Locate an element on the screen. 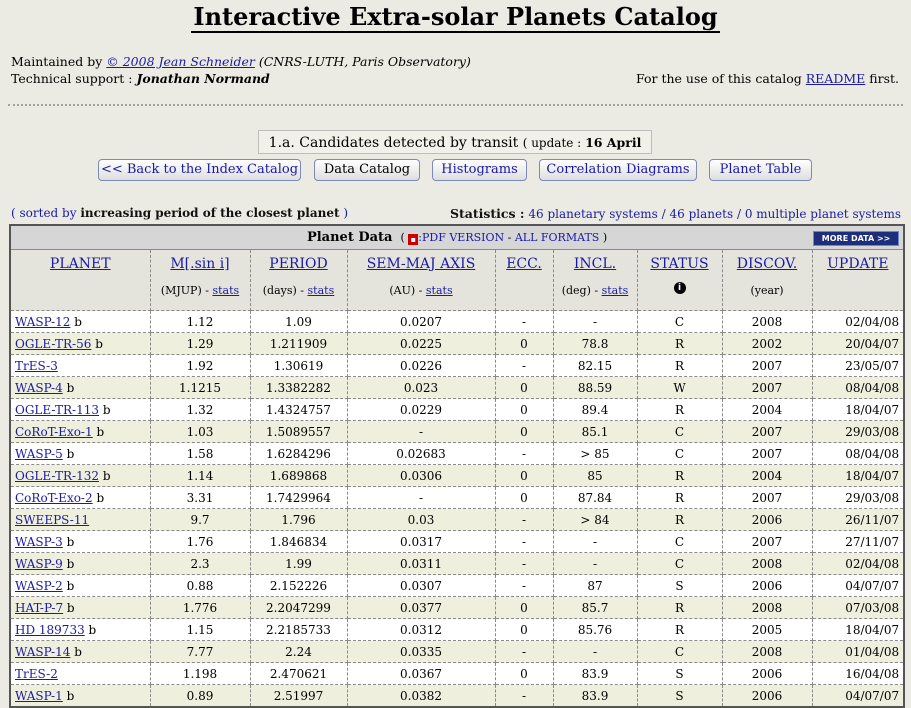 The height and width of the screenshot is (708, 911). planet-link: OGLE-TR-132 is located at coordinates (57, 476).